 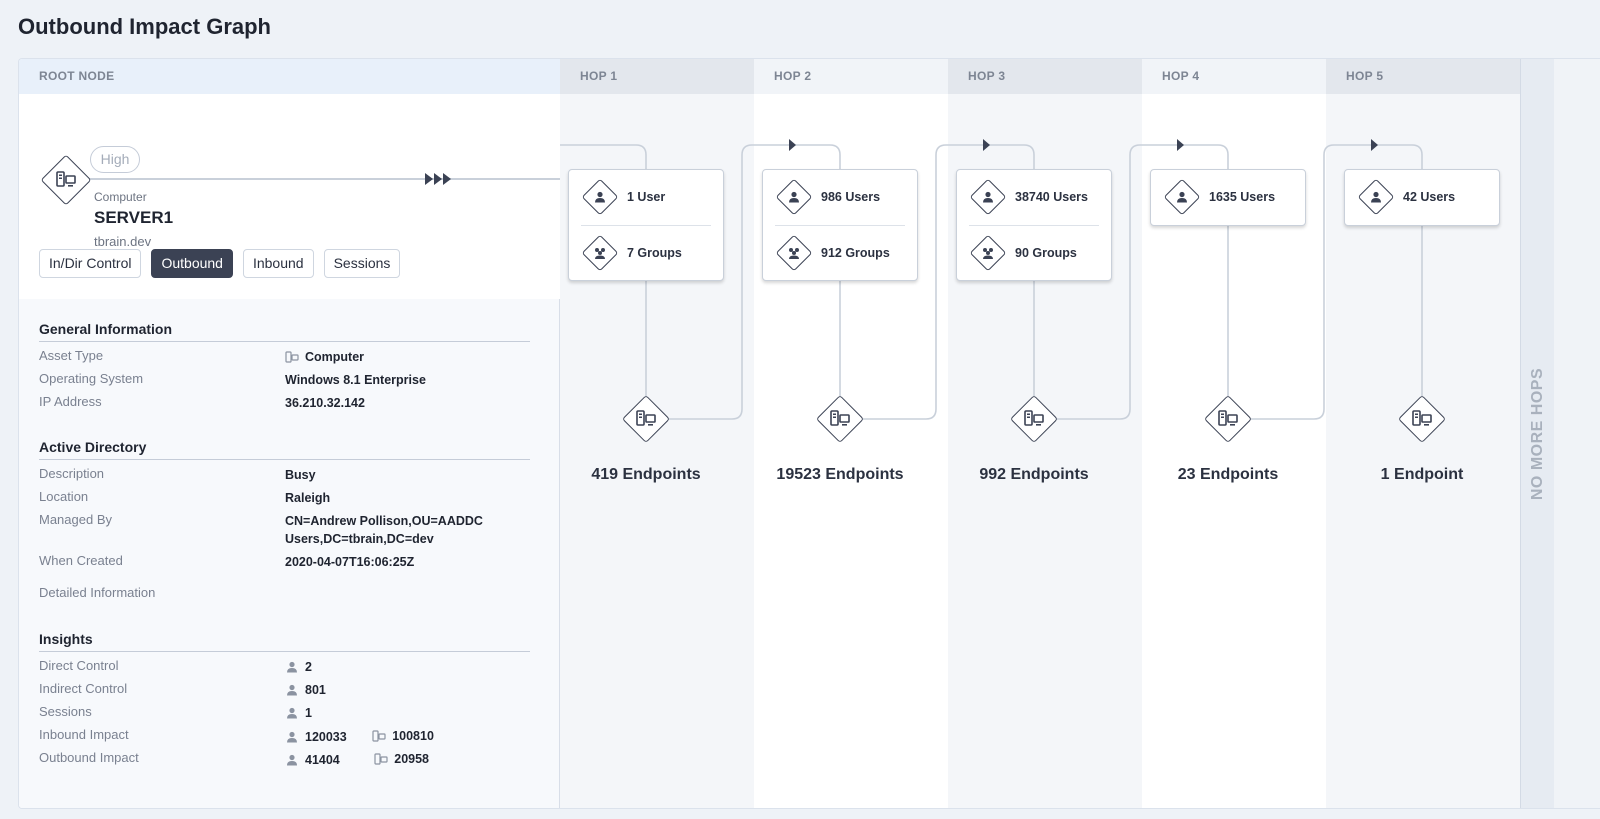 What do you see at coordinates (407, 358) in the screenshot?
I see `field-value: Computer` at bounding box center [407, 358].